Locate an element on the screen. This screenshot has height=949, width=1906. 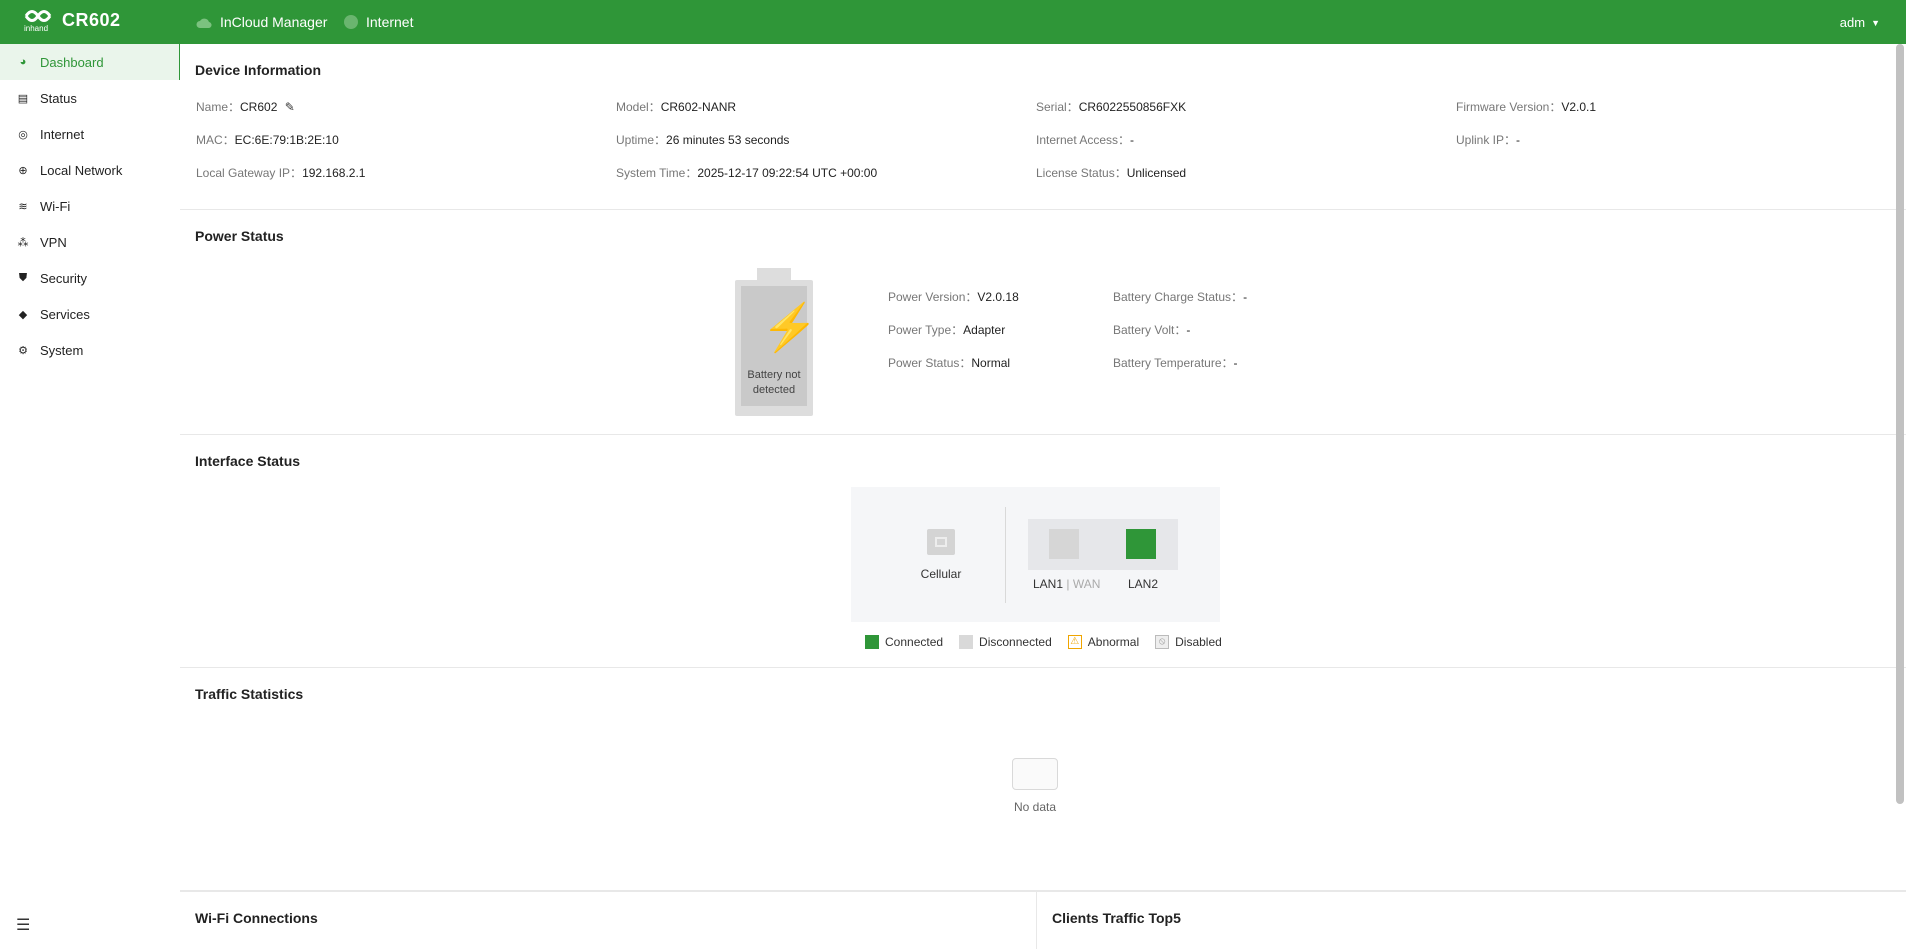
sim-card-icon is located at coordinates (941, 542).